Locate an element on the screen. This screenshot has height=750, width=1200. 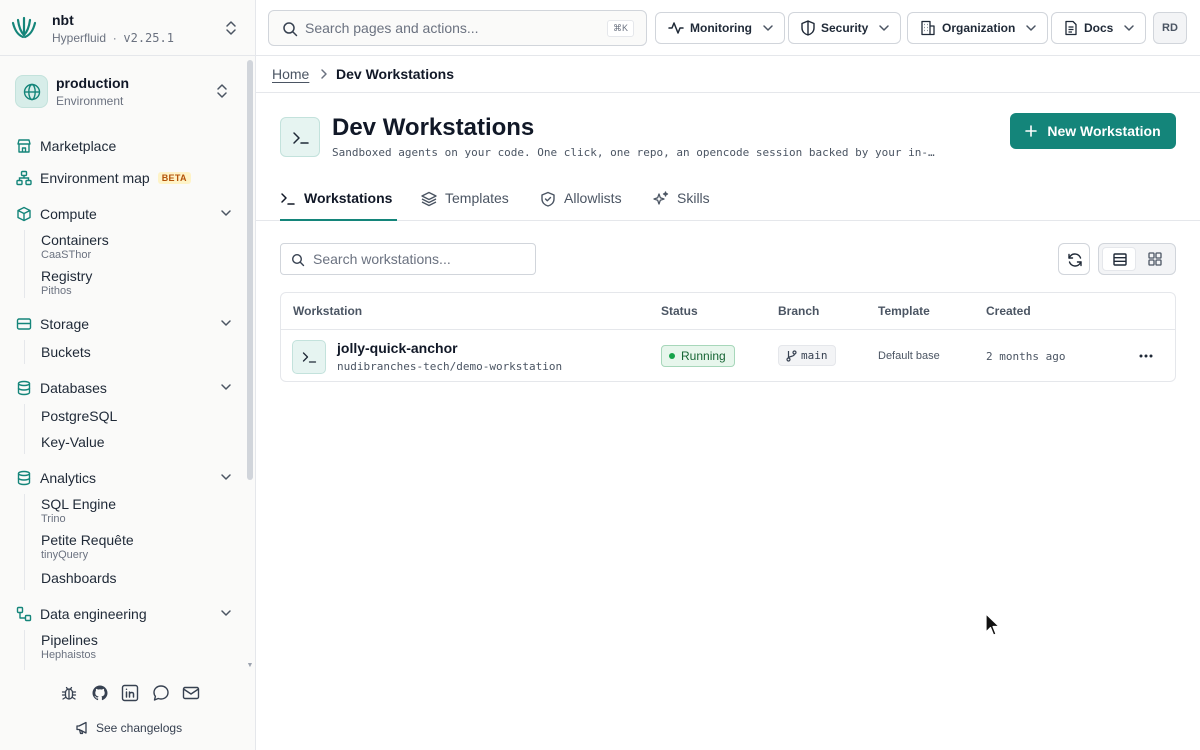
box-icon is located at coordinates (24, 214).